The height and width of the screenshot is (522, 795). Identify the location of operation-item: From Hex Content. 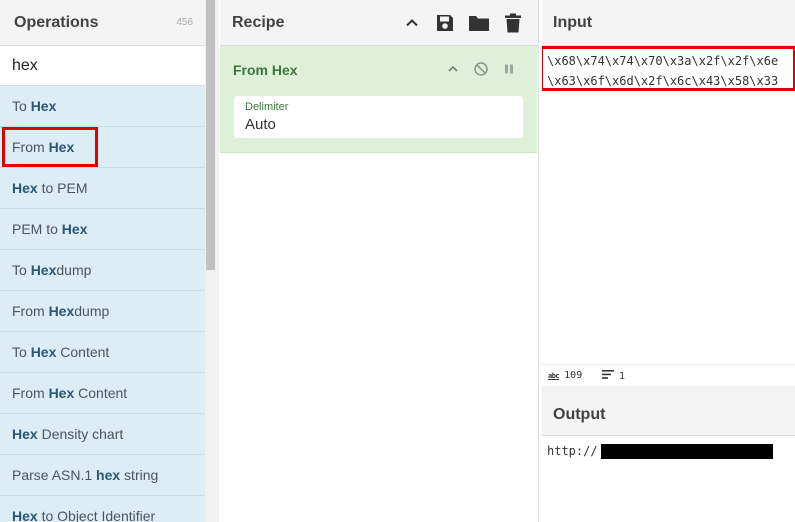
(102, 393).